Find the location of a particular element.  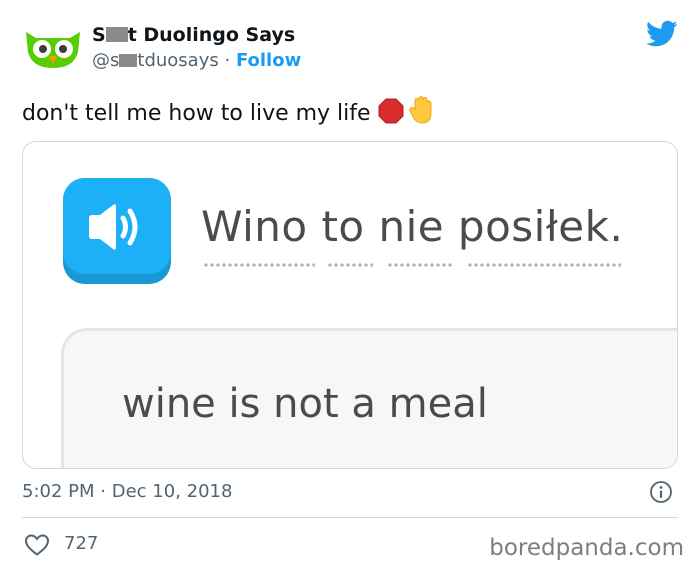

follow-link: Follow is located at coordinates (268, 60).